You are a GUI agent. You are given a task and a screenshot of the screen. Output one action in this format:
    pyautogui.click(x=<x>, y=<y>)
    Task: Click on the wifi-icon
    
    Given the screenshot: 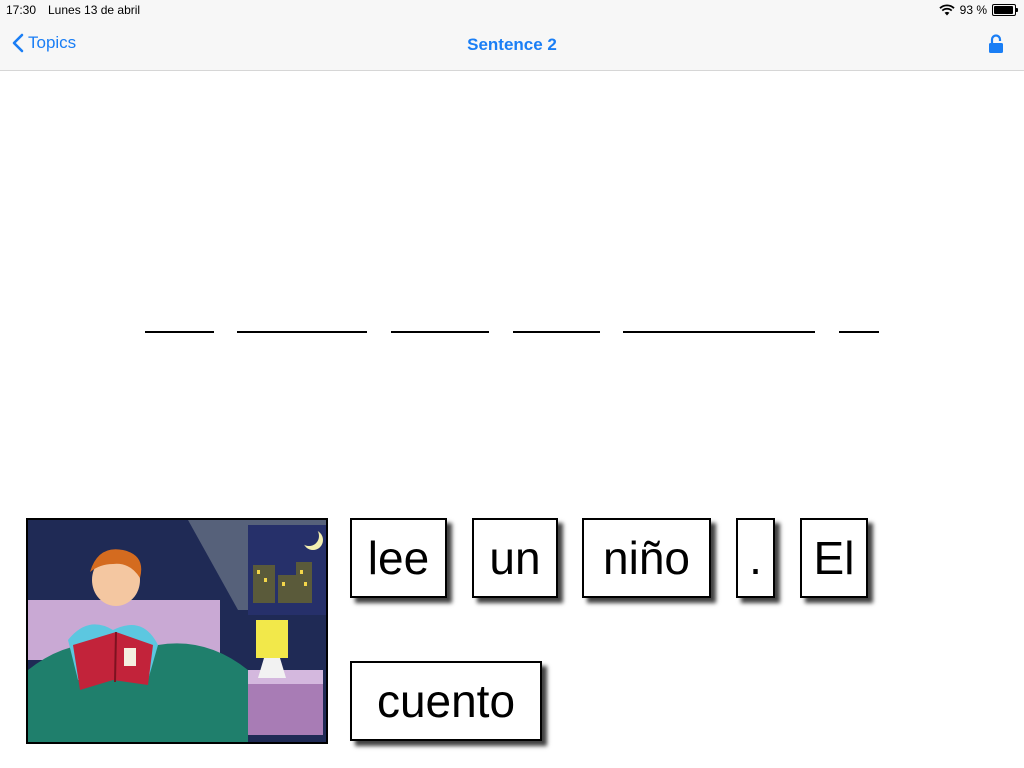 What is the action you would take?
    pyautogui.click(x=947, y=10)
    